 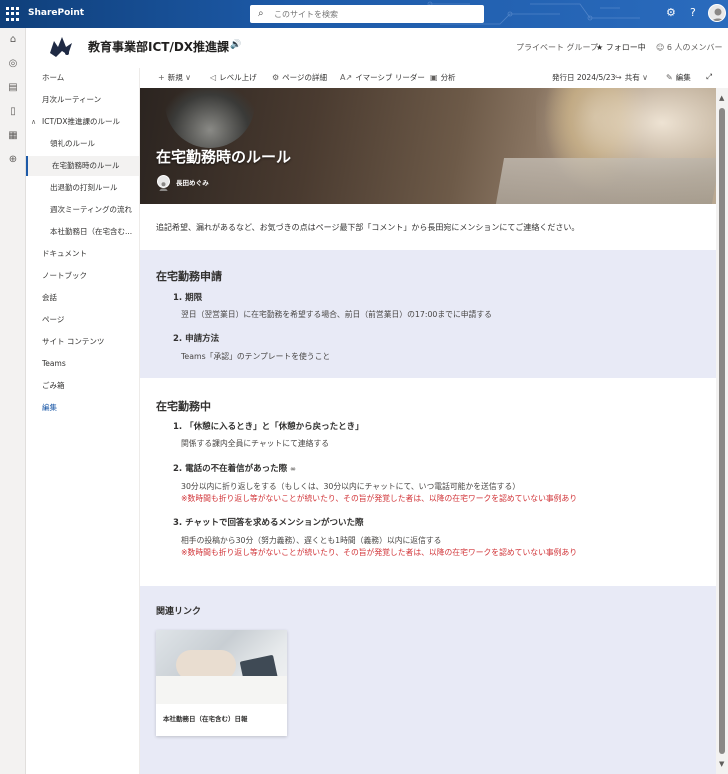 I want to click on avatar, so click(x=717, y=13).